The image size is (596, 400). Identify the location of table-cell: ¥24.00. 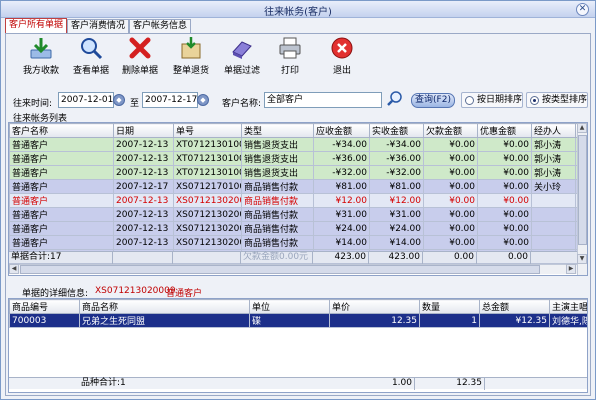
(341, 228).